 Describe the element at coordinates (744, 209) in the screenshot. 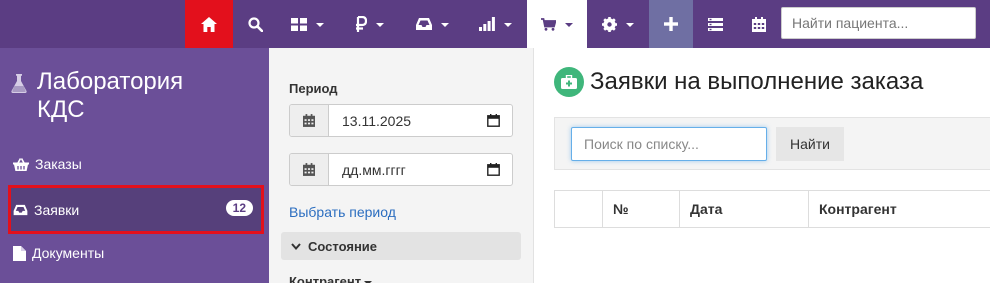

I see `table-header-date: Дата` at that location.